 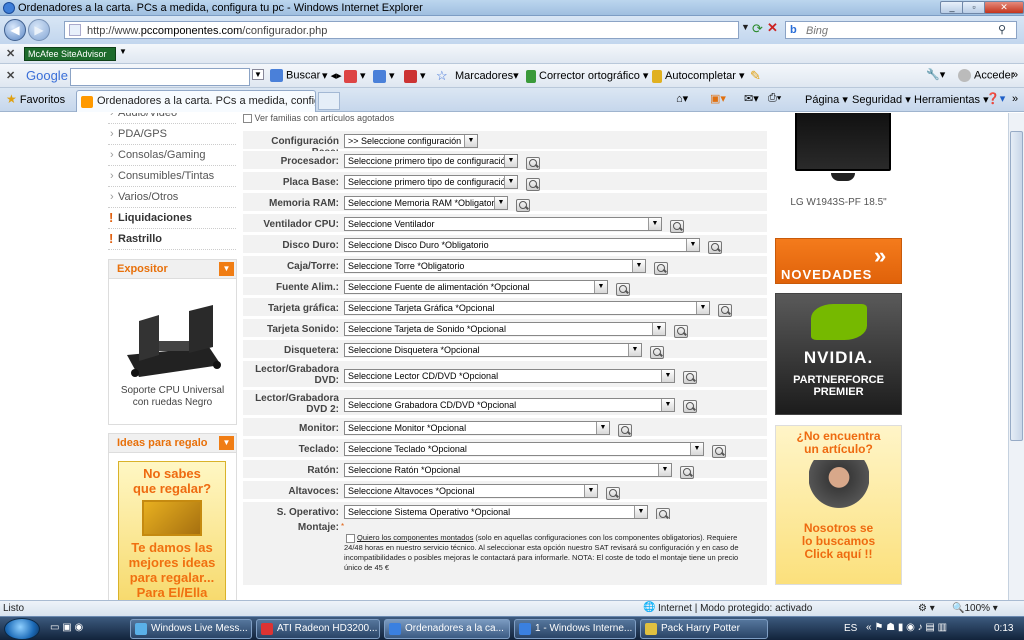 What do you see at coordinates (172, 134) in the screenshot?
I see `left-menu-item: › PDA/GPS` at bounding box center [172, 134].